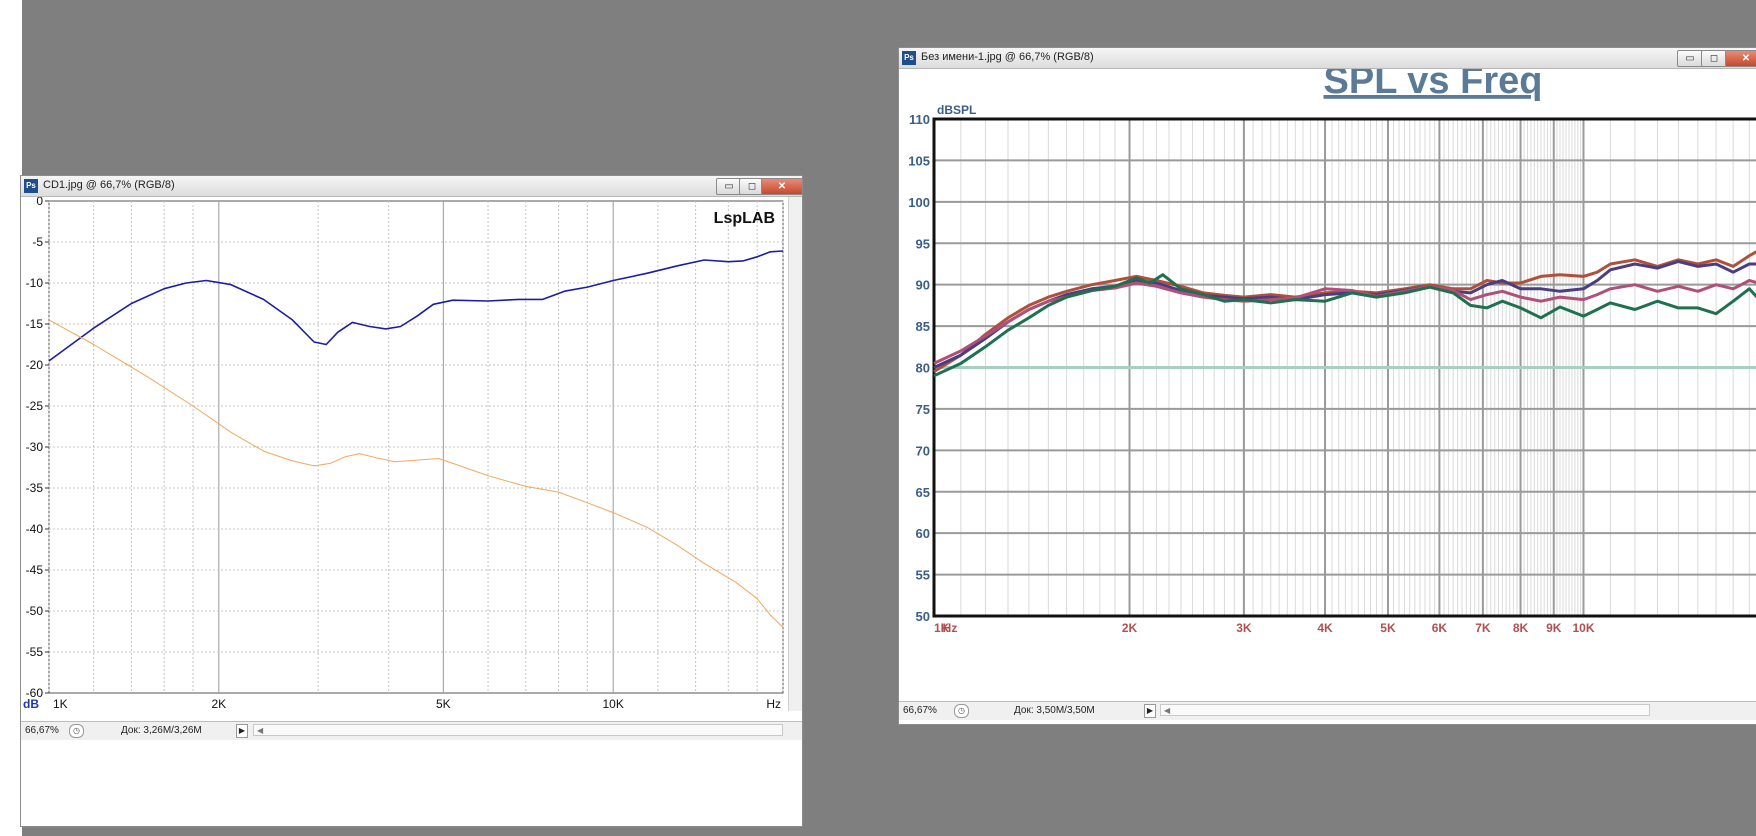 This screenshot has width=1756, height=836. What do you see at coordinates (35, 406) in the screenshot?
I see `y-tick-label: -25` at bounding box center [35, 406].